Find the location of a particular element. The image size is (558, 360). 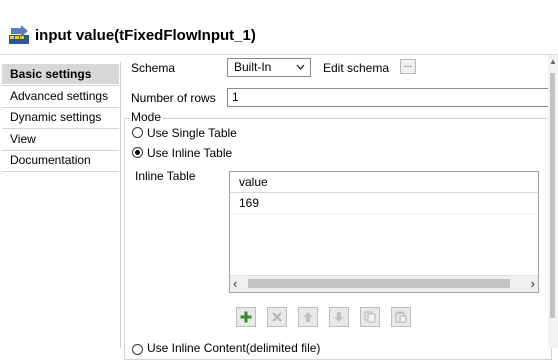

table-row: 169 is located at coordinates (384, 203).